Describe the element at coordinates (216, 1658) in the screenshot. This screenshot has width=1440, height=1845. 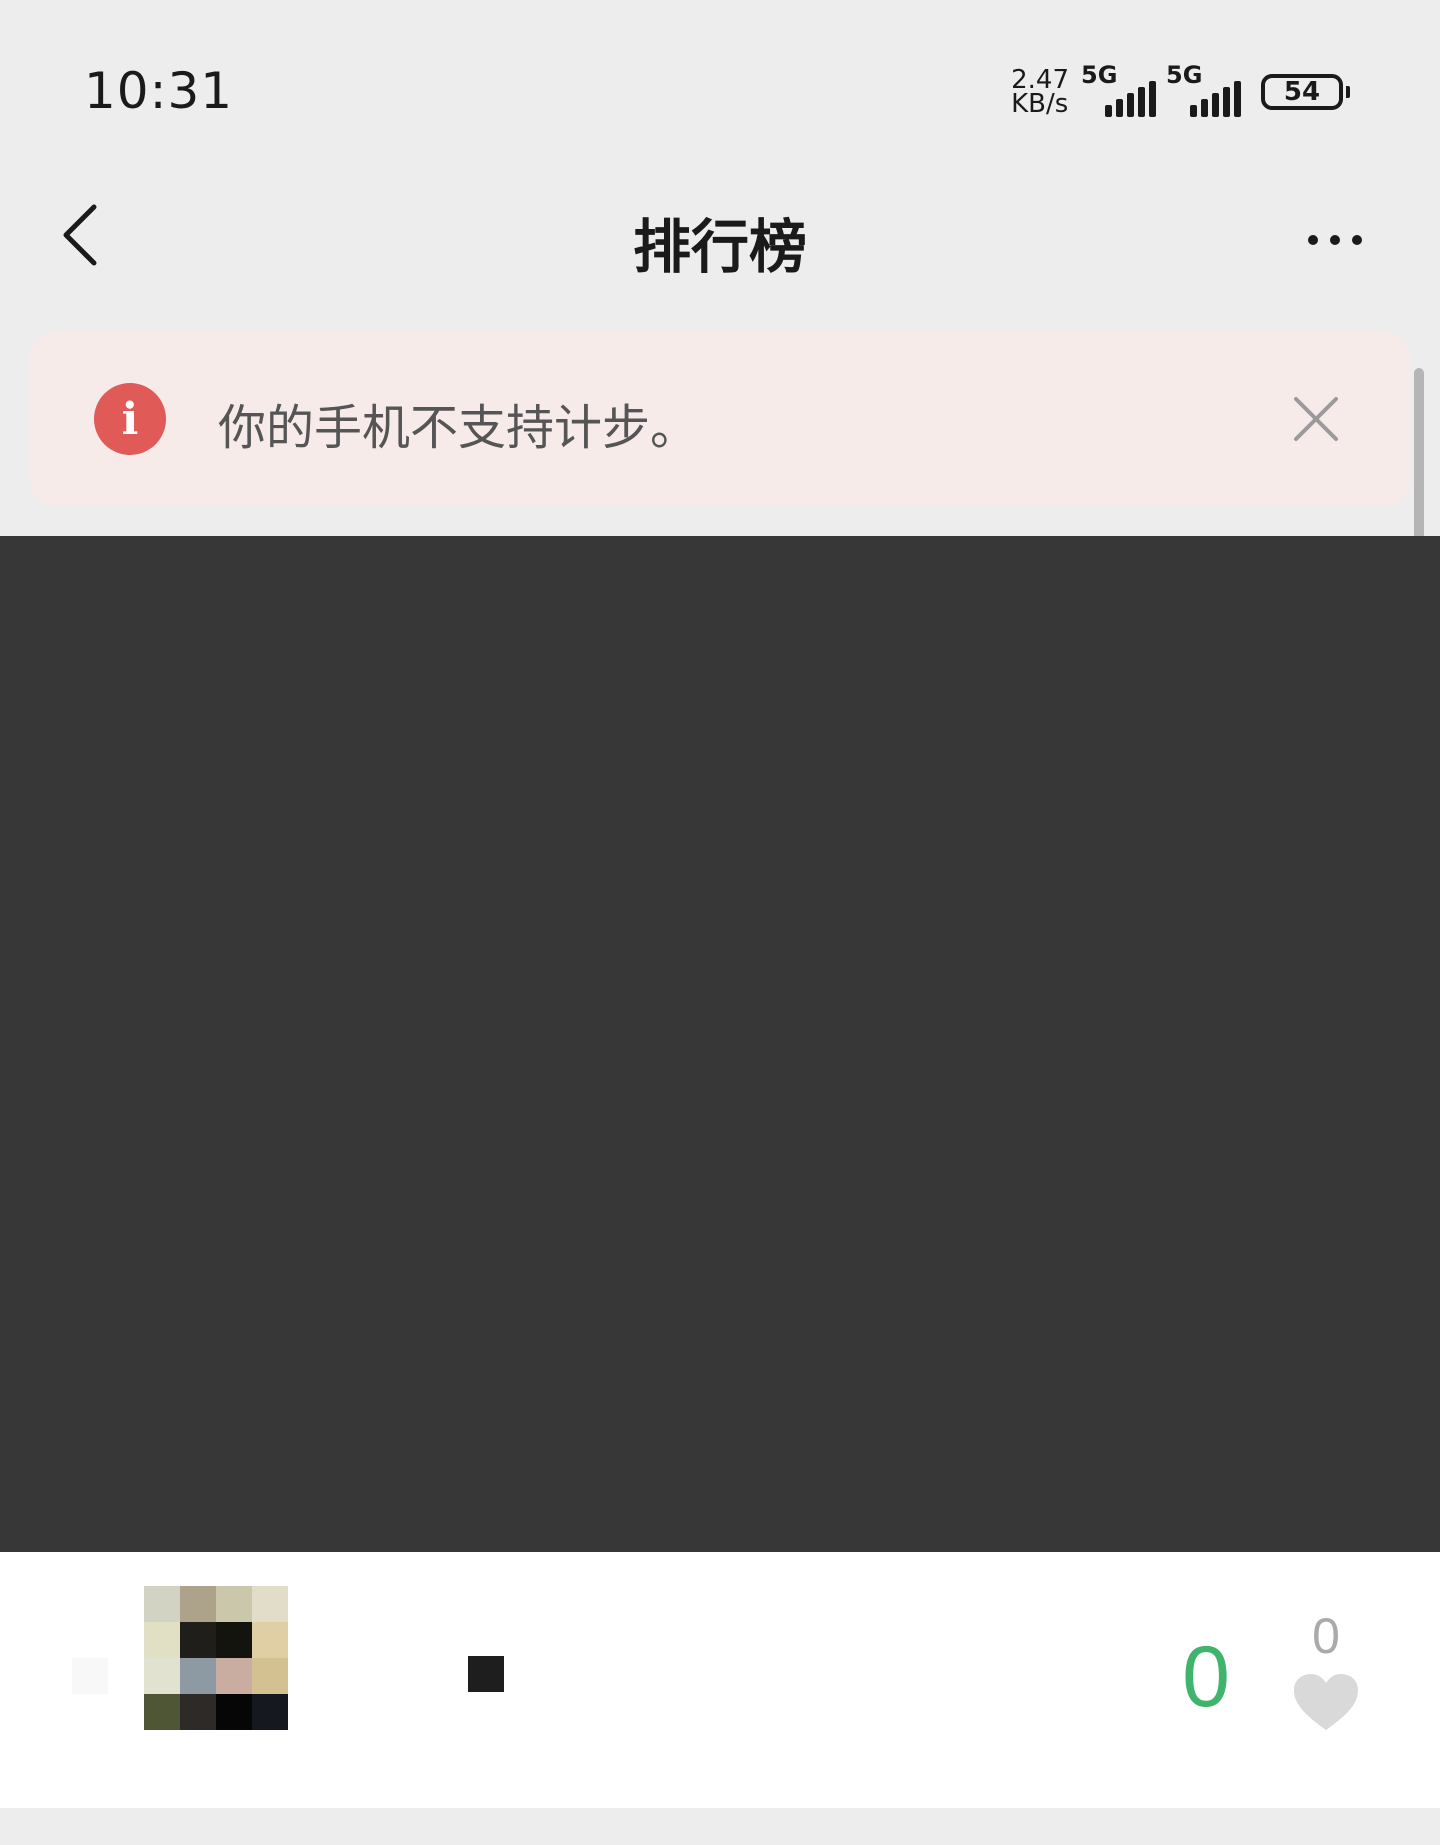
I see `avatar` at that location.